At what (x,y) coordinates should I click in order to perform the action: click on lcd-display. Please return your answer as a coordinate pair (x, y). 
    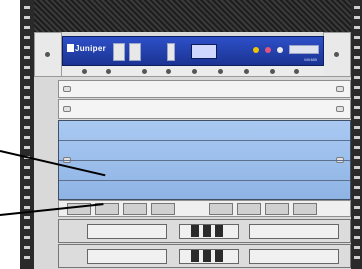
    Looking at the image, I should click on (204, 51).